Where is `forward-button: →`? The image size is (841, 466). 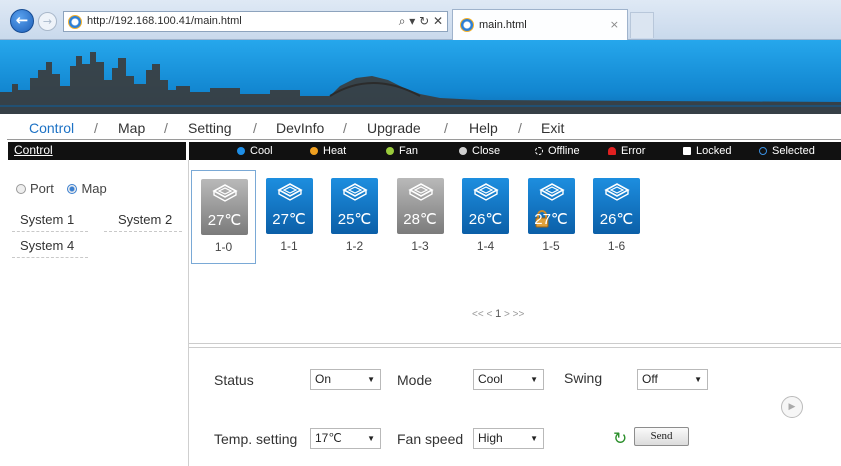 forward-button: → is located at coordinates (47, 21).